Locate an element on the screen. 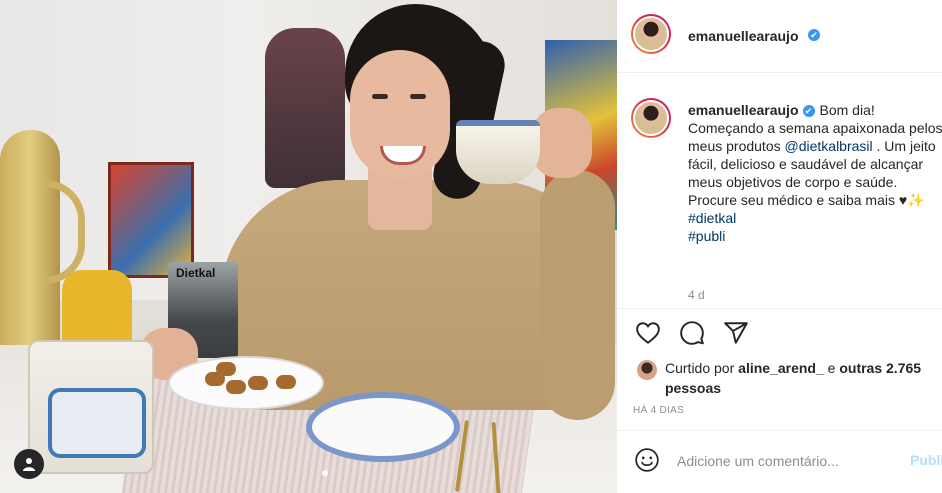 The width and height of the screenshot is (942, 493). caption-timestamp: 4 d is located at coordinates (696, 295).